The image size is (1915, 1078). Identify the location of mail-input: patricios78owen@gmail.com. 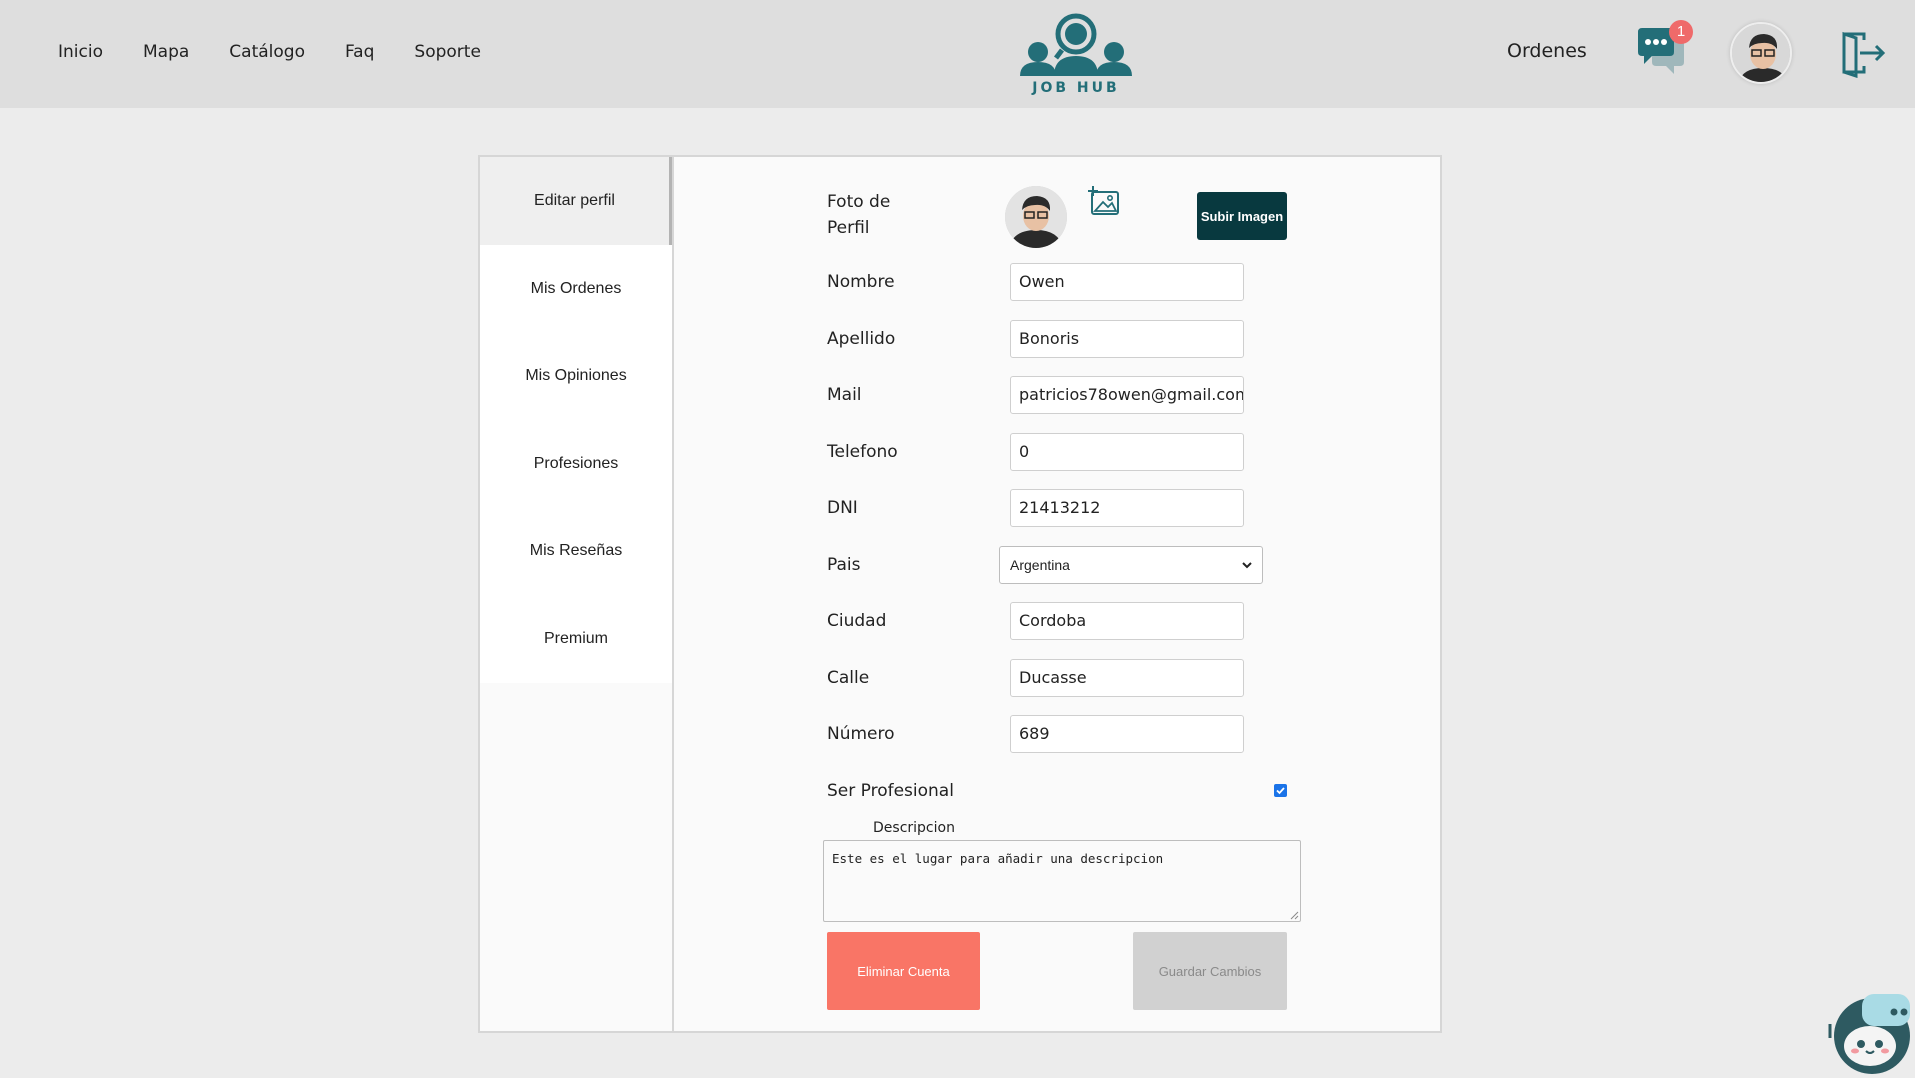
(1127, 395).